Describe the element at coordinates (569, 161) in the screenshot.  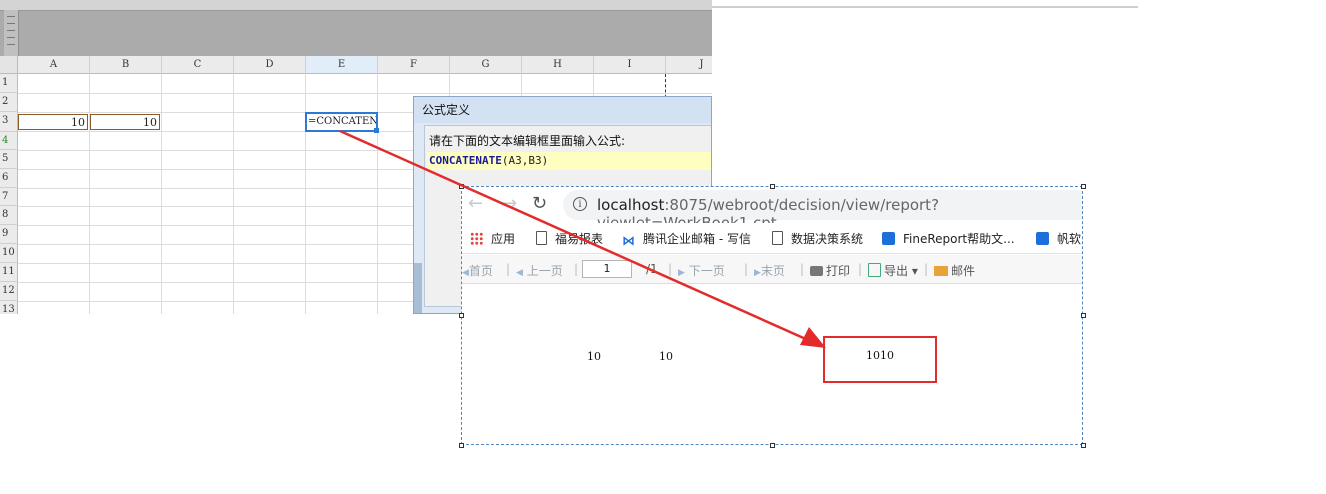
I see `formula-editor: CONCATENATE(A3,B3)` at that location.